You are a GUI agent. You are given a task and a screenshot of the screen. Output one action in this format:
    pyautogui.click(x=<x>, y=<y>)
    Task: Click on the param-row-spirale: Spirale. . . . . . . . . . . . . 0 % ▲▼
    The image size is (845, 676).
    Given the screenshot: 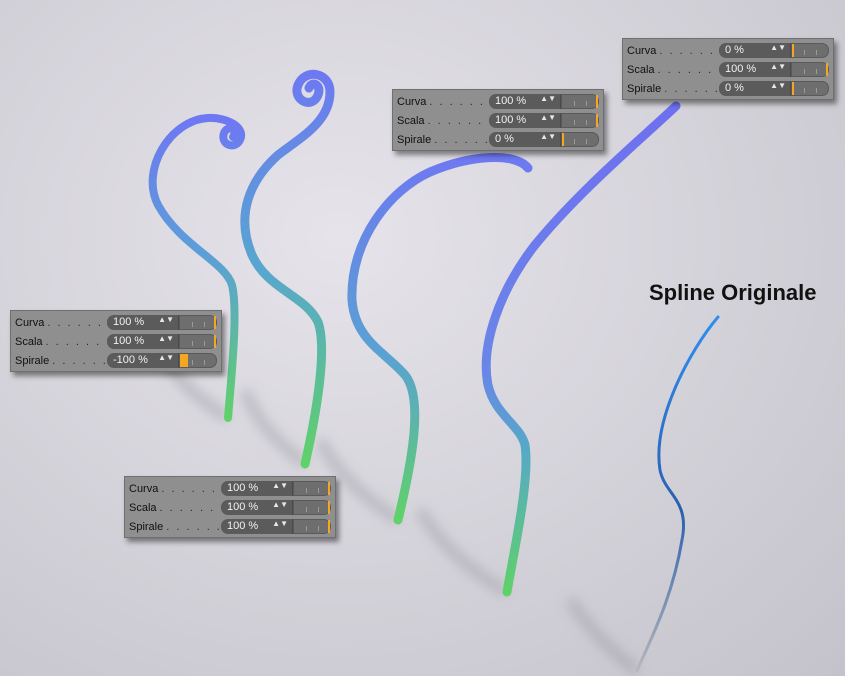 What is the action you would take?
    pyautogui.click(x=498, y=139)
    